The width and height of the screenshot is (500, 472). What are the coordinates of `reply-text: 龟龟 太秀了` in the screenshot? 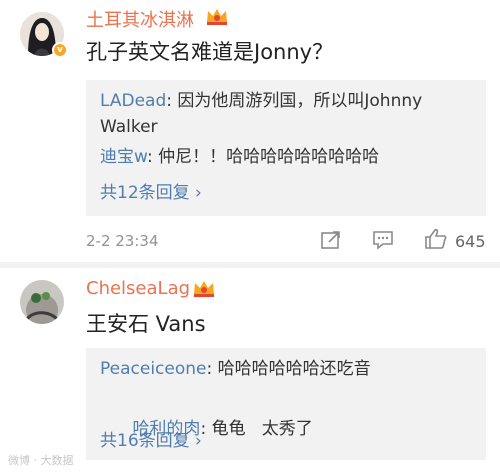 It's located at (262, 429).